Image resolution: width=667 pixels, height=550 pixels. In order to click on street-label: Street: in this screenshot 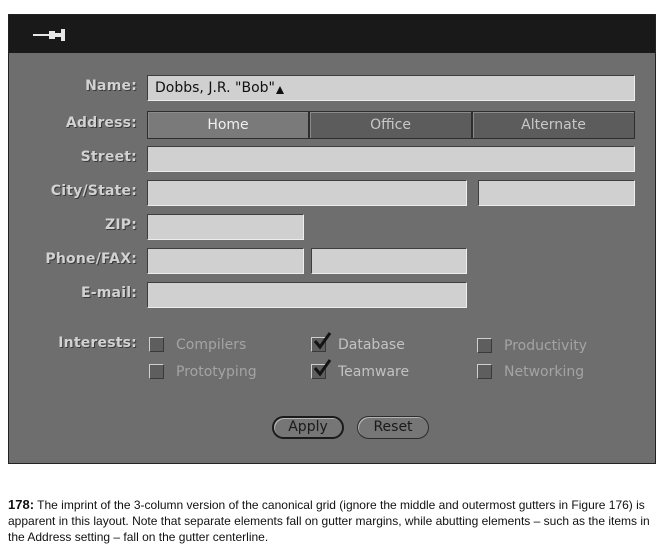, I will do `click(108, 157)`.